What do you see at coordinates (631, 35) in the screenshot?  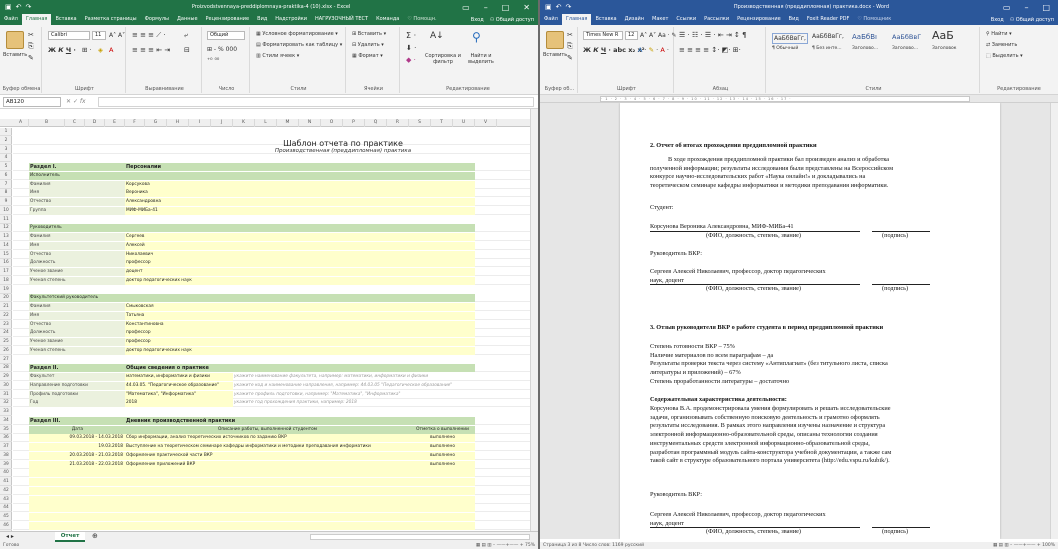 I see `font-size-select: 12` at bounding box center [631, 35].